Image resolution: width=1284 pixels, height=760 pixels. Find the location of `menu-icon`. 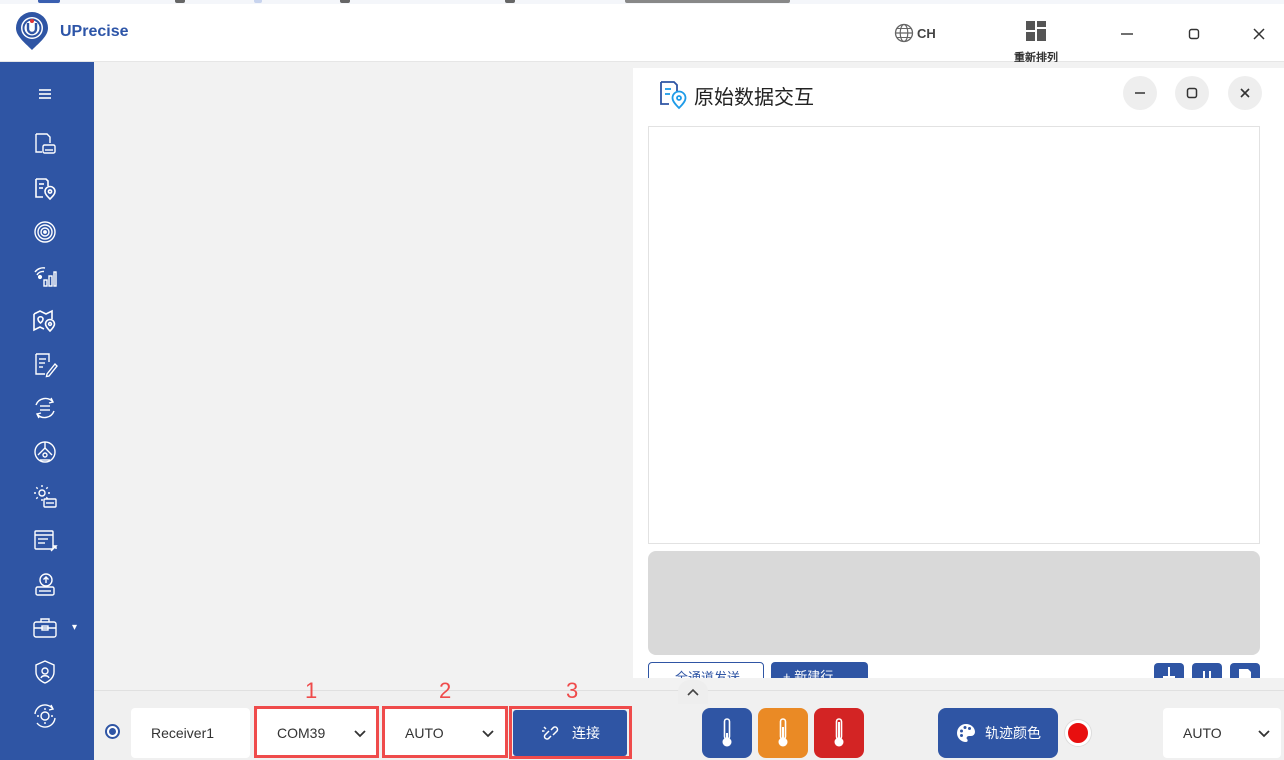

menu-icon is located at coordinates (45, 94).